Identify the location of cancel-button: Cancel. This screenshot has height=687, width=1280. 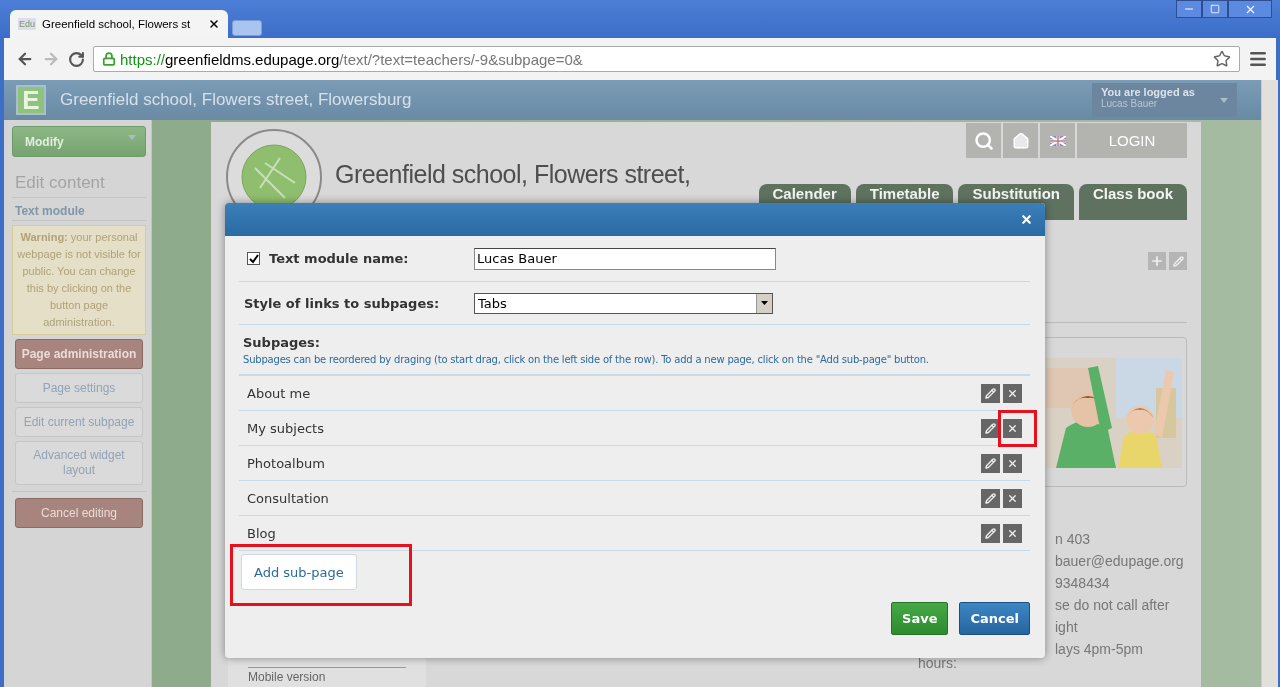
(994, 618).